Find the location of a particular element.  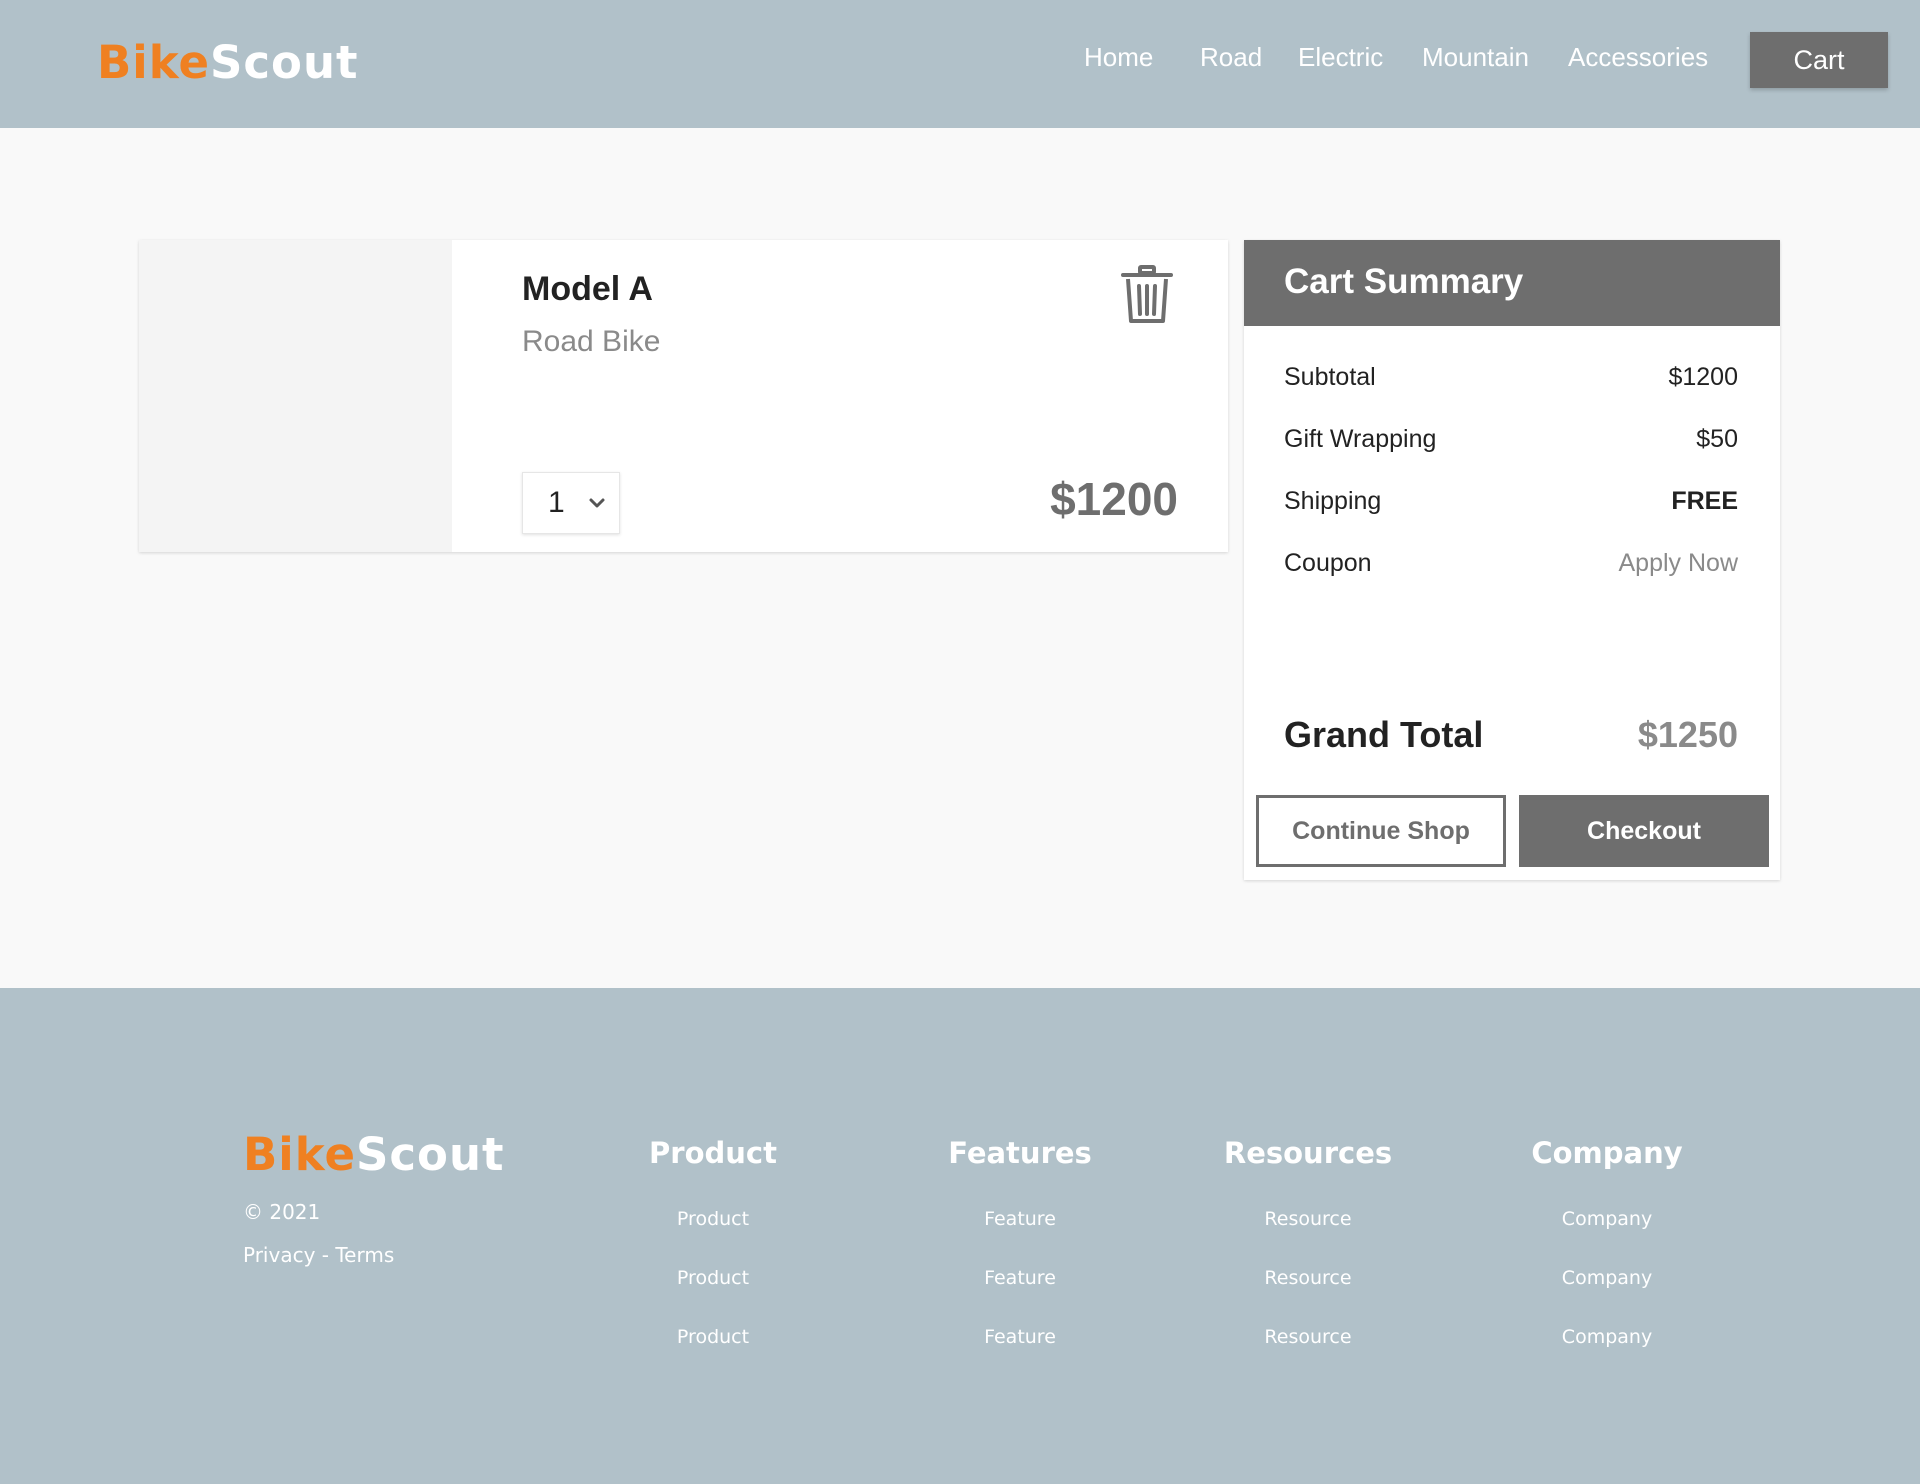

nav-road: Road is located at coordinates (1231, 57).